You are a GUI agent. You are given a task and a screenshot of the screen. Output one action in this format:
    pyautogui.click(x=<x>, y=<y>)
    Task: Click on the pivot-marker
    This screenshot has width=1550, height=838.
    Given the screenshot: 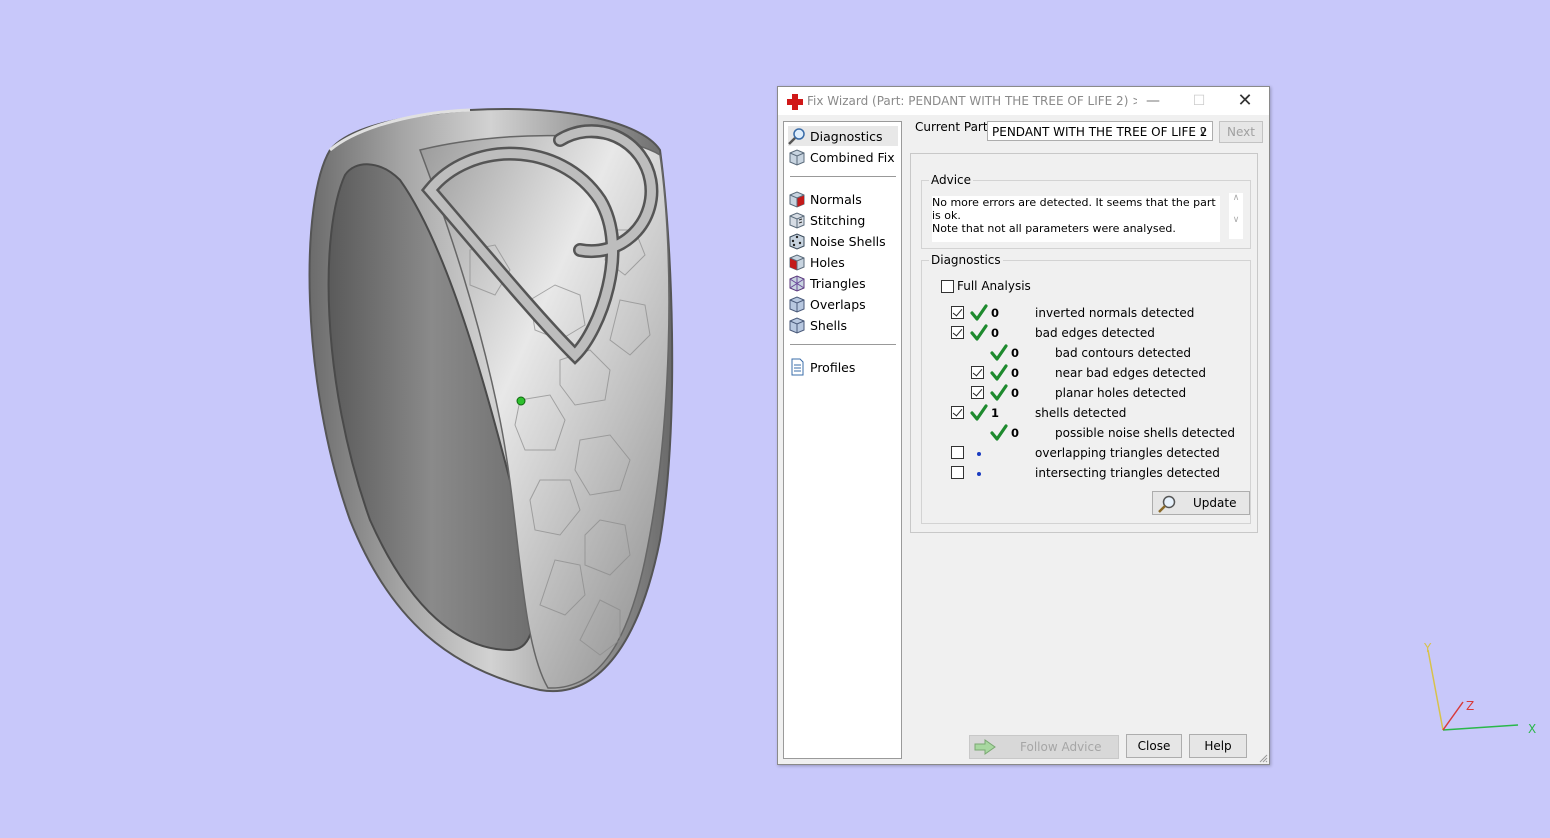 What is the action you would take?
    pyautogui.click(x=521, y=401)
    